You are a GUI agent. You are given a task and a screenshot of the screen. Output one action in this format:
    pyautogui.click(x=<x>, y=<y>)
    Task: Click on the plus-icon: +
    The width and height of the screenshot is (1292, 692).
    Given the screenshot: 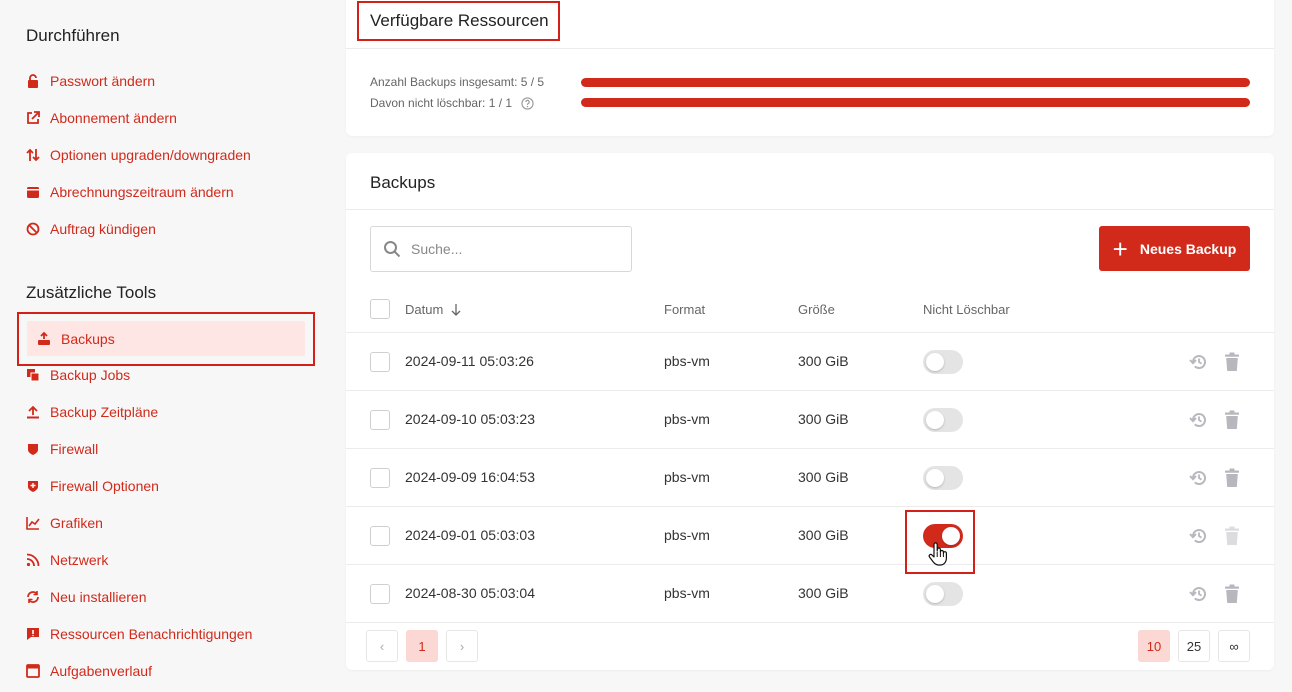 What is the action you would take?
    pyautogui.click(x=1120, y=248)
    